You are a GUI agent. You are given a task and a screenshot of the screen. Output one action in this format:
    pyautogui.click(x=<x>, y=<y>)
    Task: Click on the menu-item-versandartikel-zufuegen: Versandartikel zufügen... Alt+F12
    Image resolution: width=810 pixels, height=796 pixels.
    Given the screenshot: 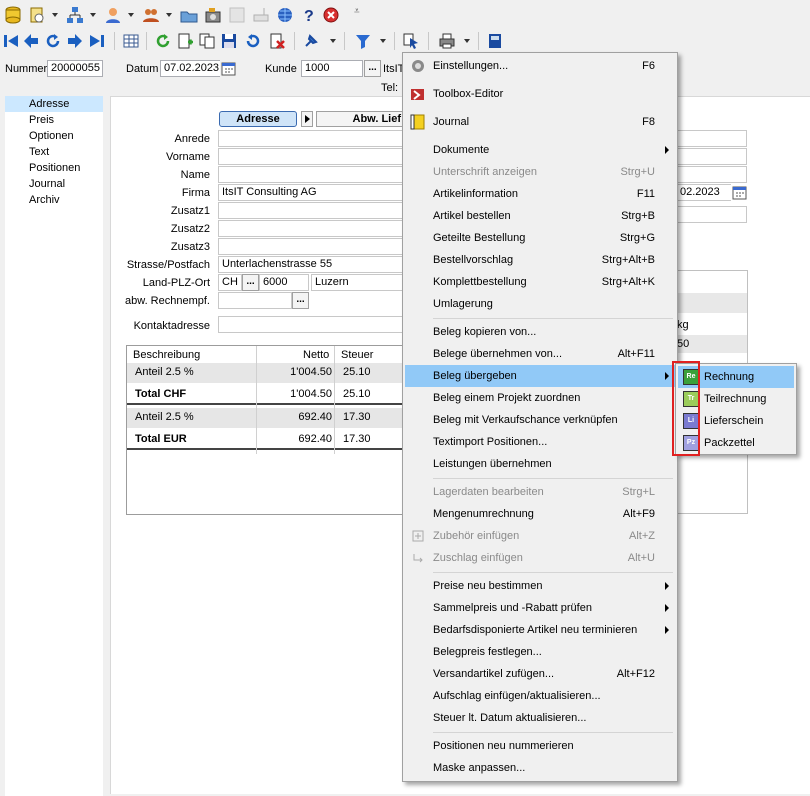 What is the action you would take?
    pyautogui.click(x=540, y=674)
    